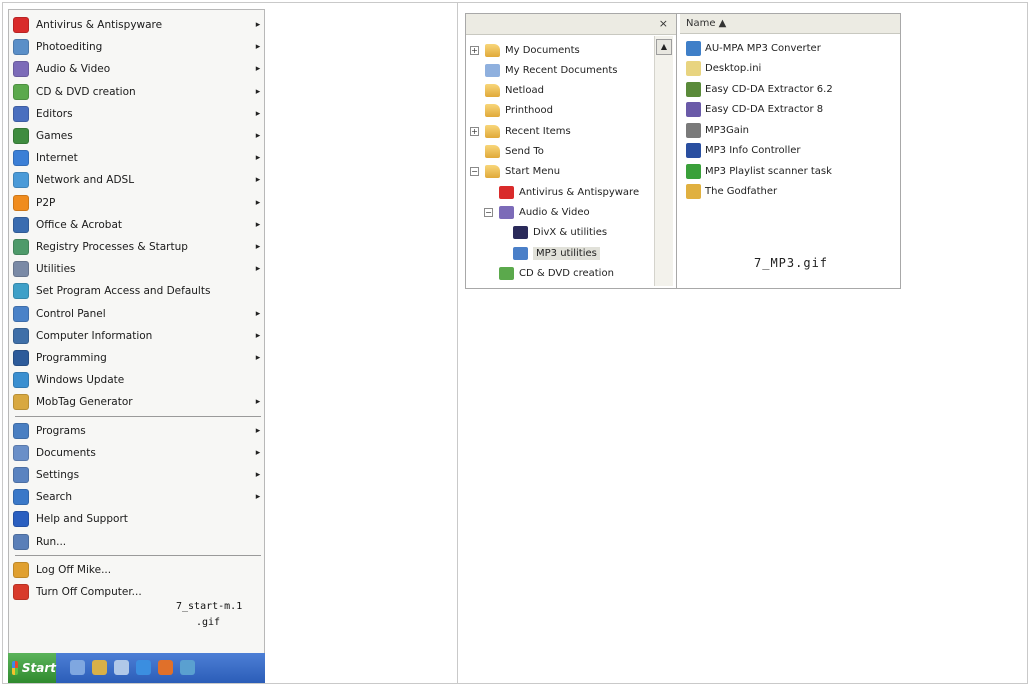 The width and height of the screenshot is (1032, 685). What do you see at coordinates (663, 161) in the screenshot?
I see `folders-scrollbar: ▲` at bounding box center [663, 161].